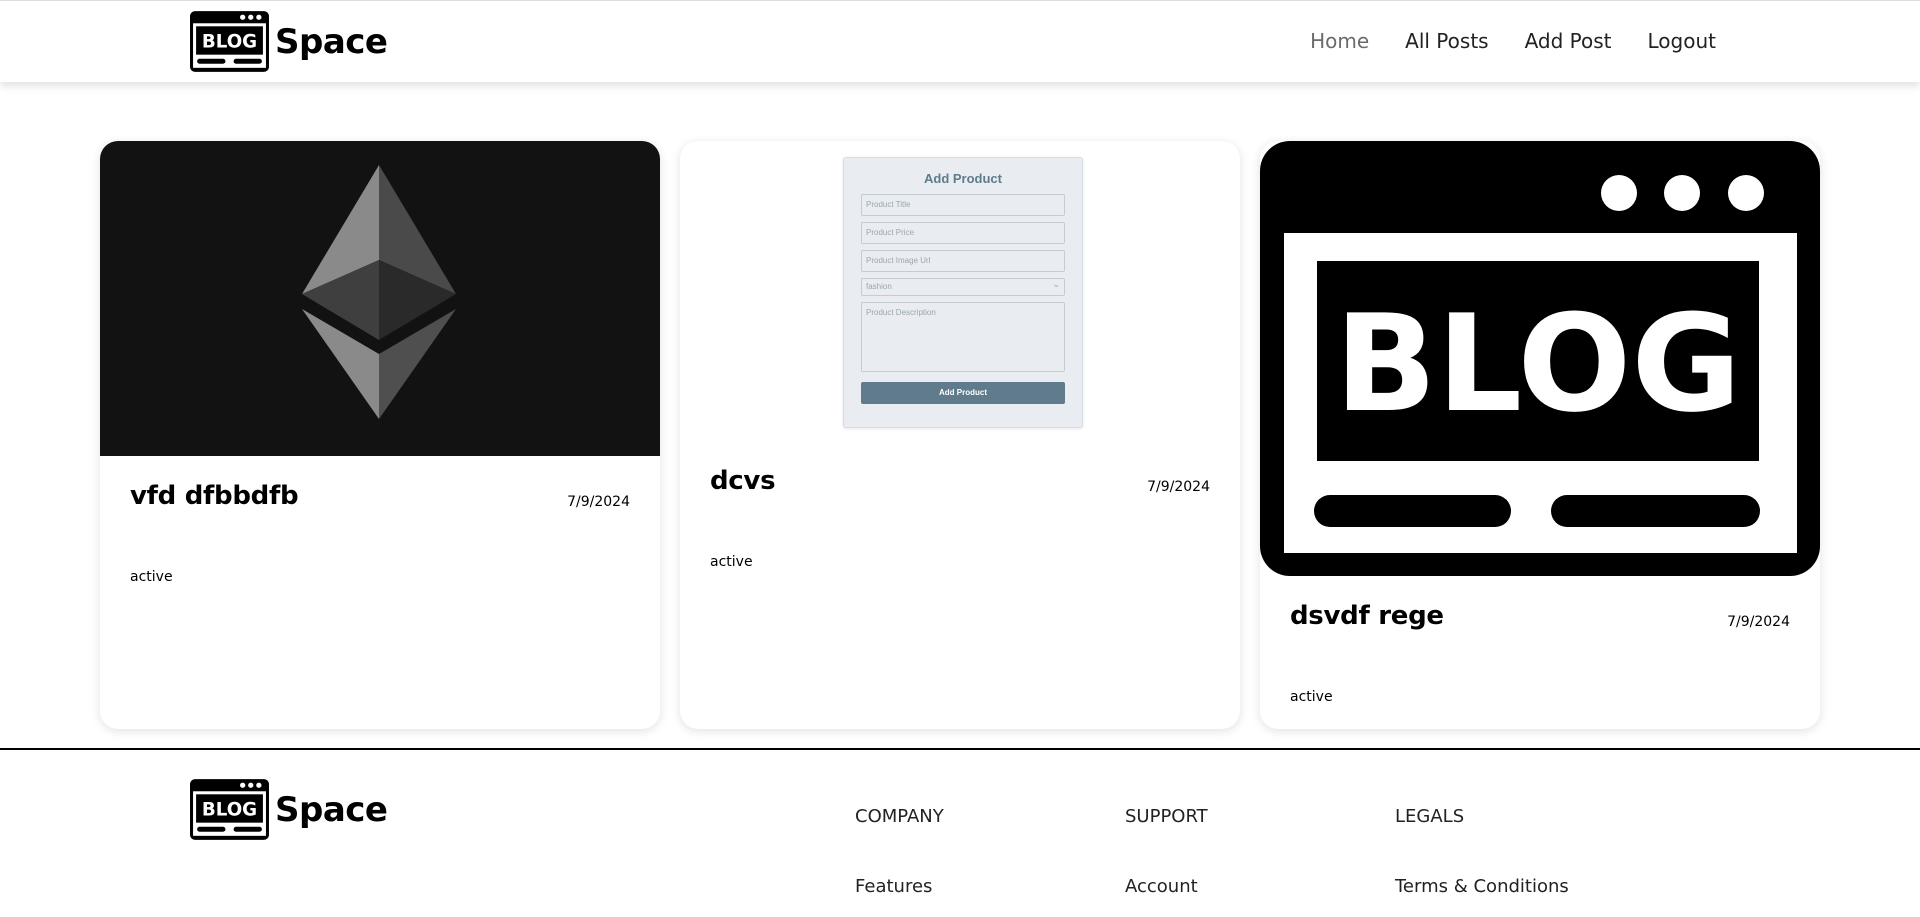 The image size is (1920, 917). I want to click on post-image: BLOG, so click(1540, 358).